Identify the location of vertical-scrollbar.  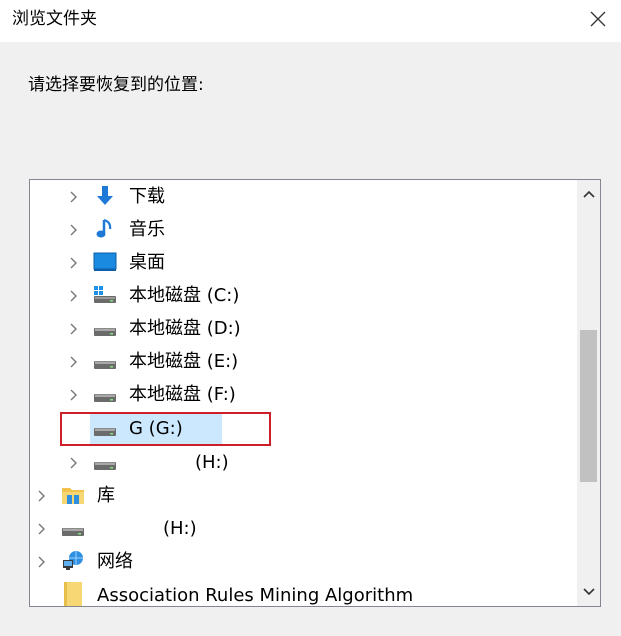
(588, 393).